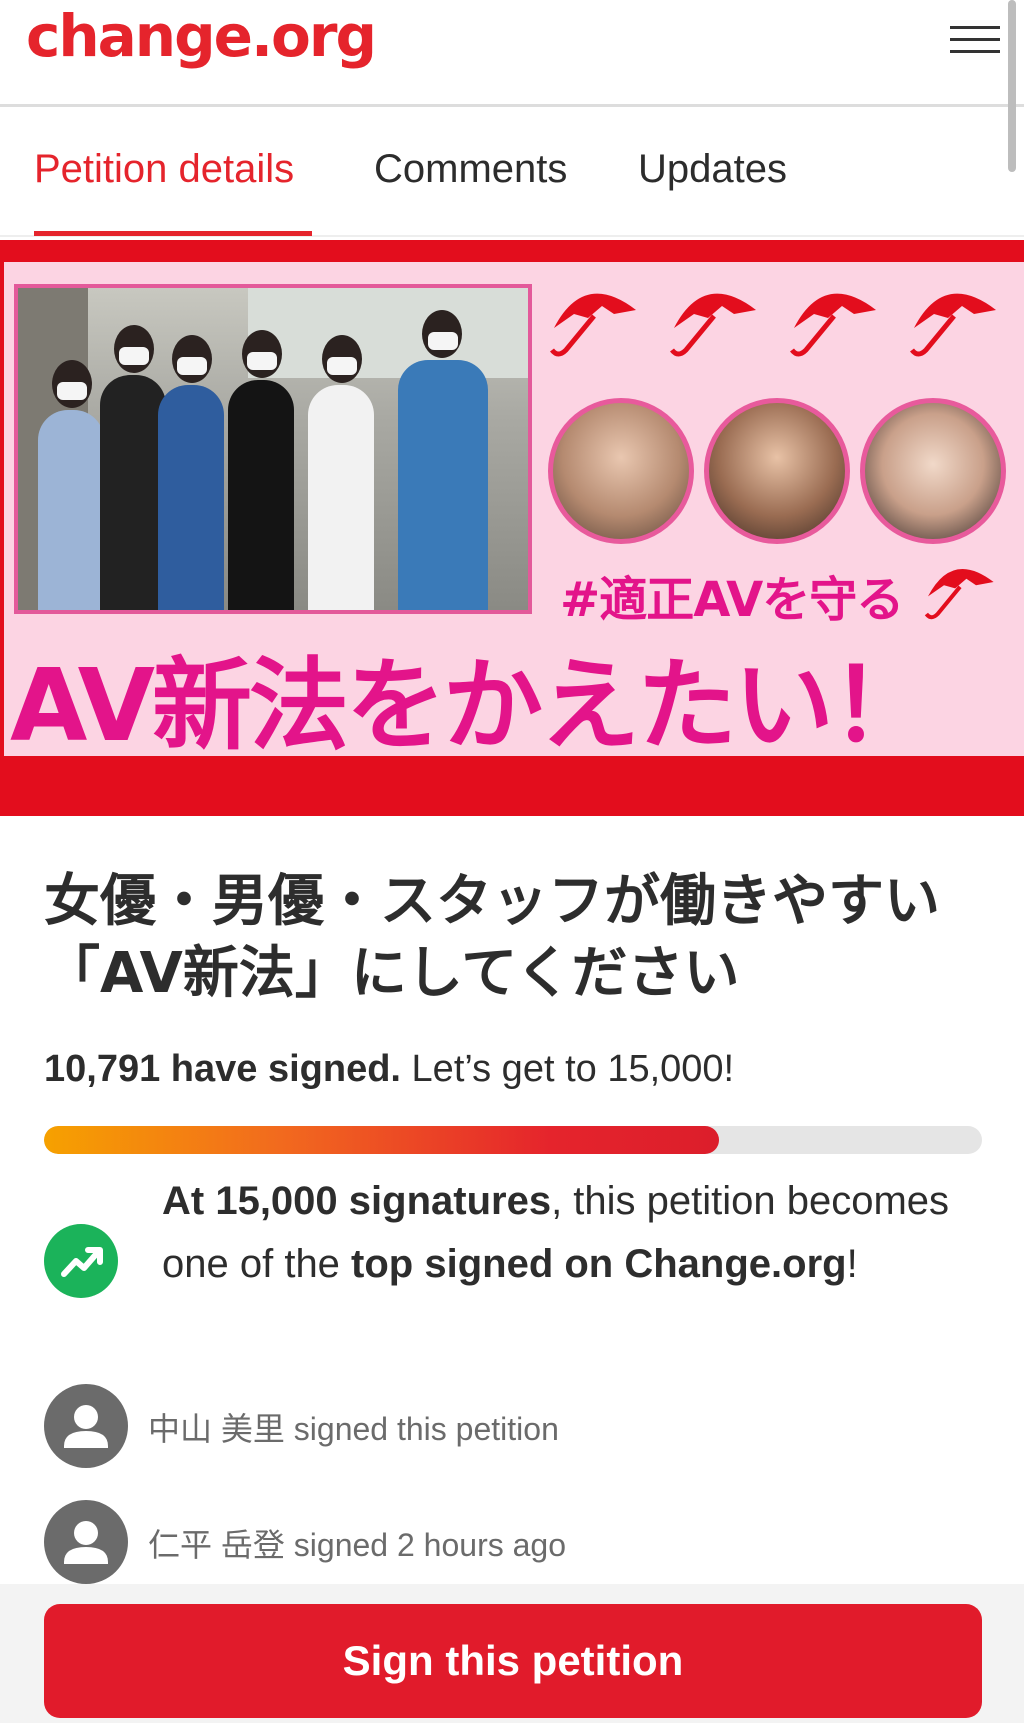 The image size is (1024, 1723). Describe the element at coordinates (712, 169) in the screenshot. I see `tab-updates: Updates` at that location.